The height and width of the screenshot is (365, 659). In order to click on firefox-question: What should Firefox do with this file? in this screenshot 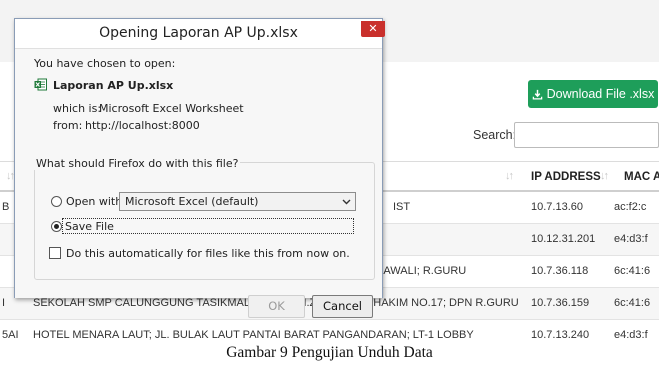, I will do `click(137, 163)`.